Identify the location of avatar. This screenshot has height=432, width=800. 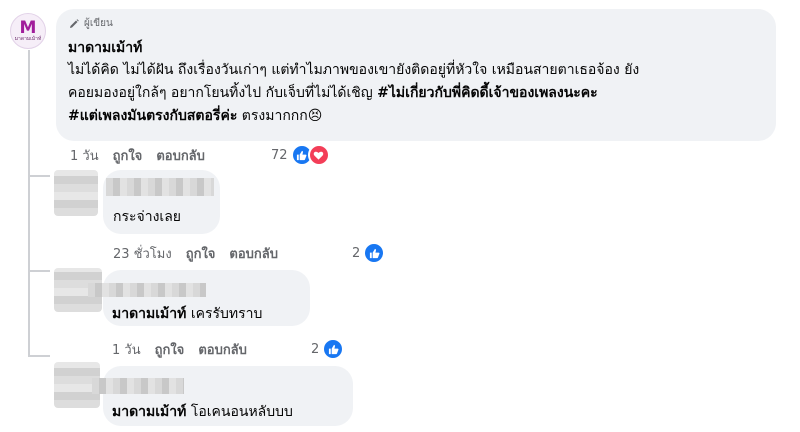
(76, 193).